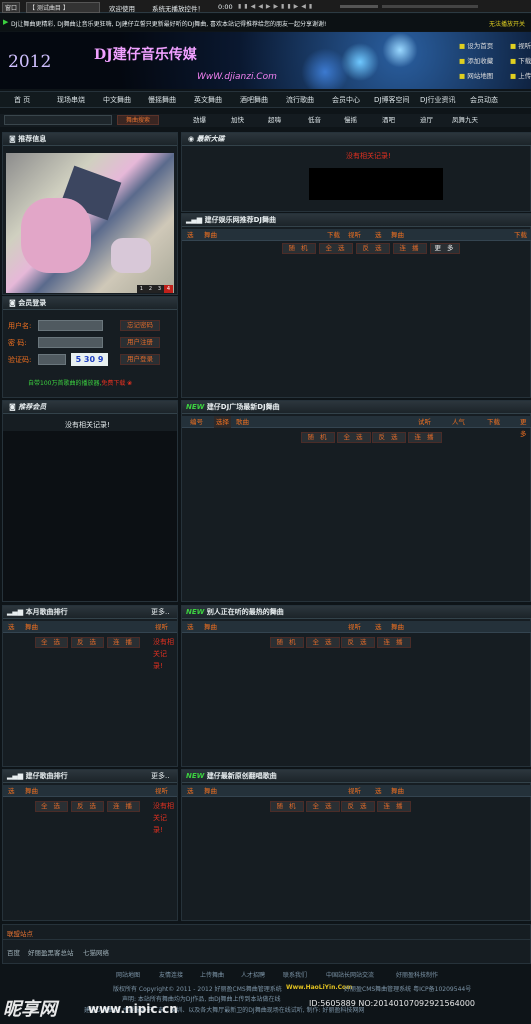  Describe the element at coordinates (356, 776) in the screenshot. I see `original-header: NEW 建仔最新原创翻唱歌曲` at that location.